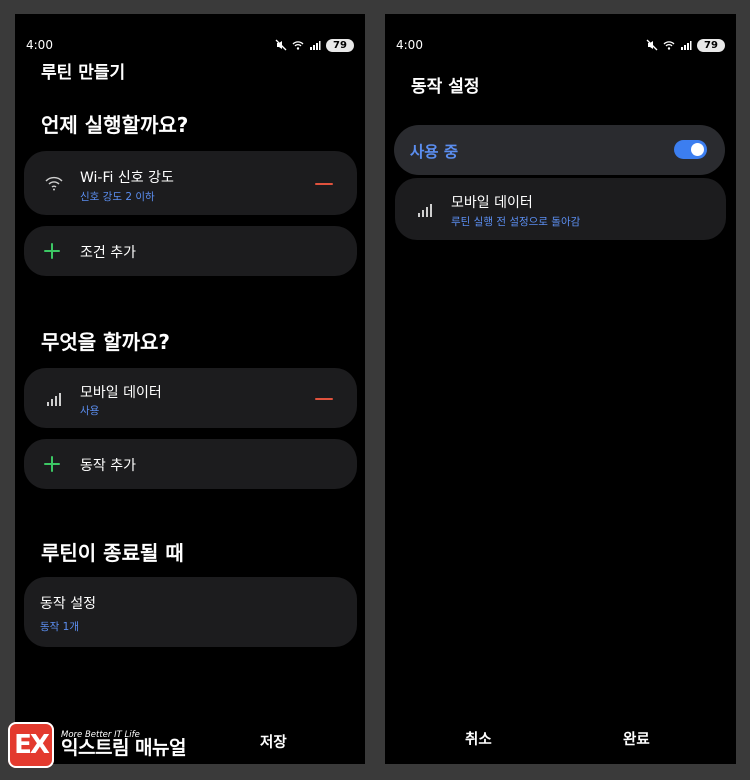 The width and height of the screenshot is (750, 780). I want to click on page-title: 루틴 만들기, so click(83, 73).